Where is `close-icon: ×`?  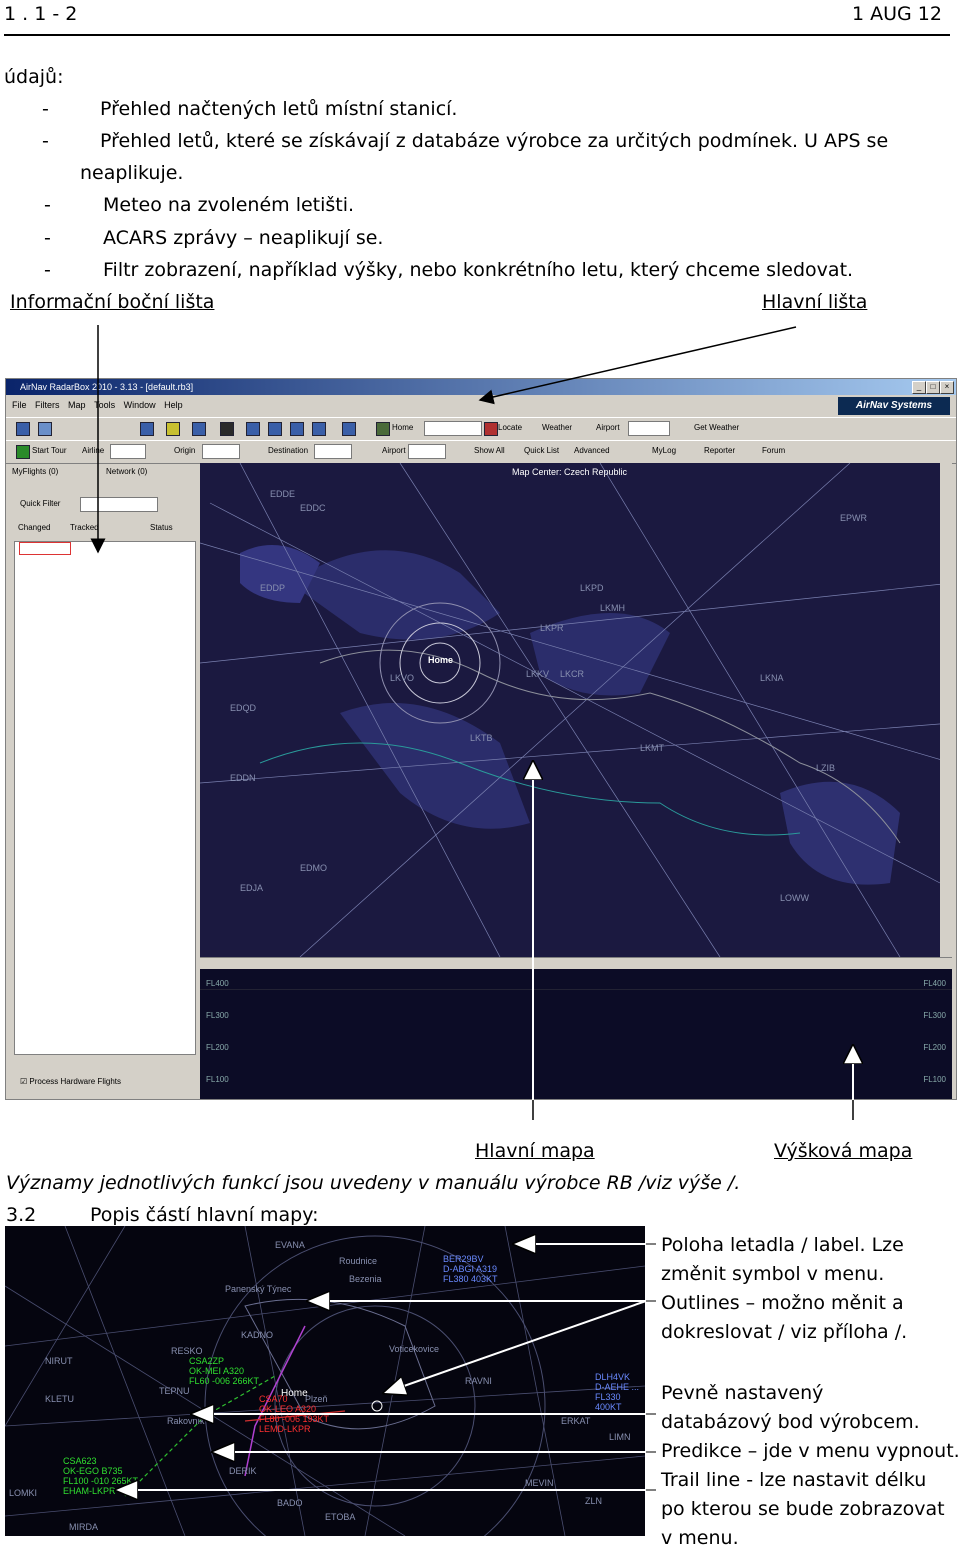
close-icon: × is located at coordinates (947, 387).